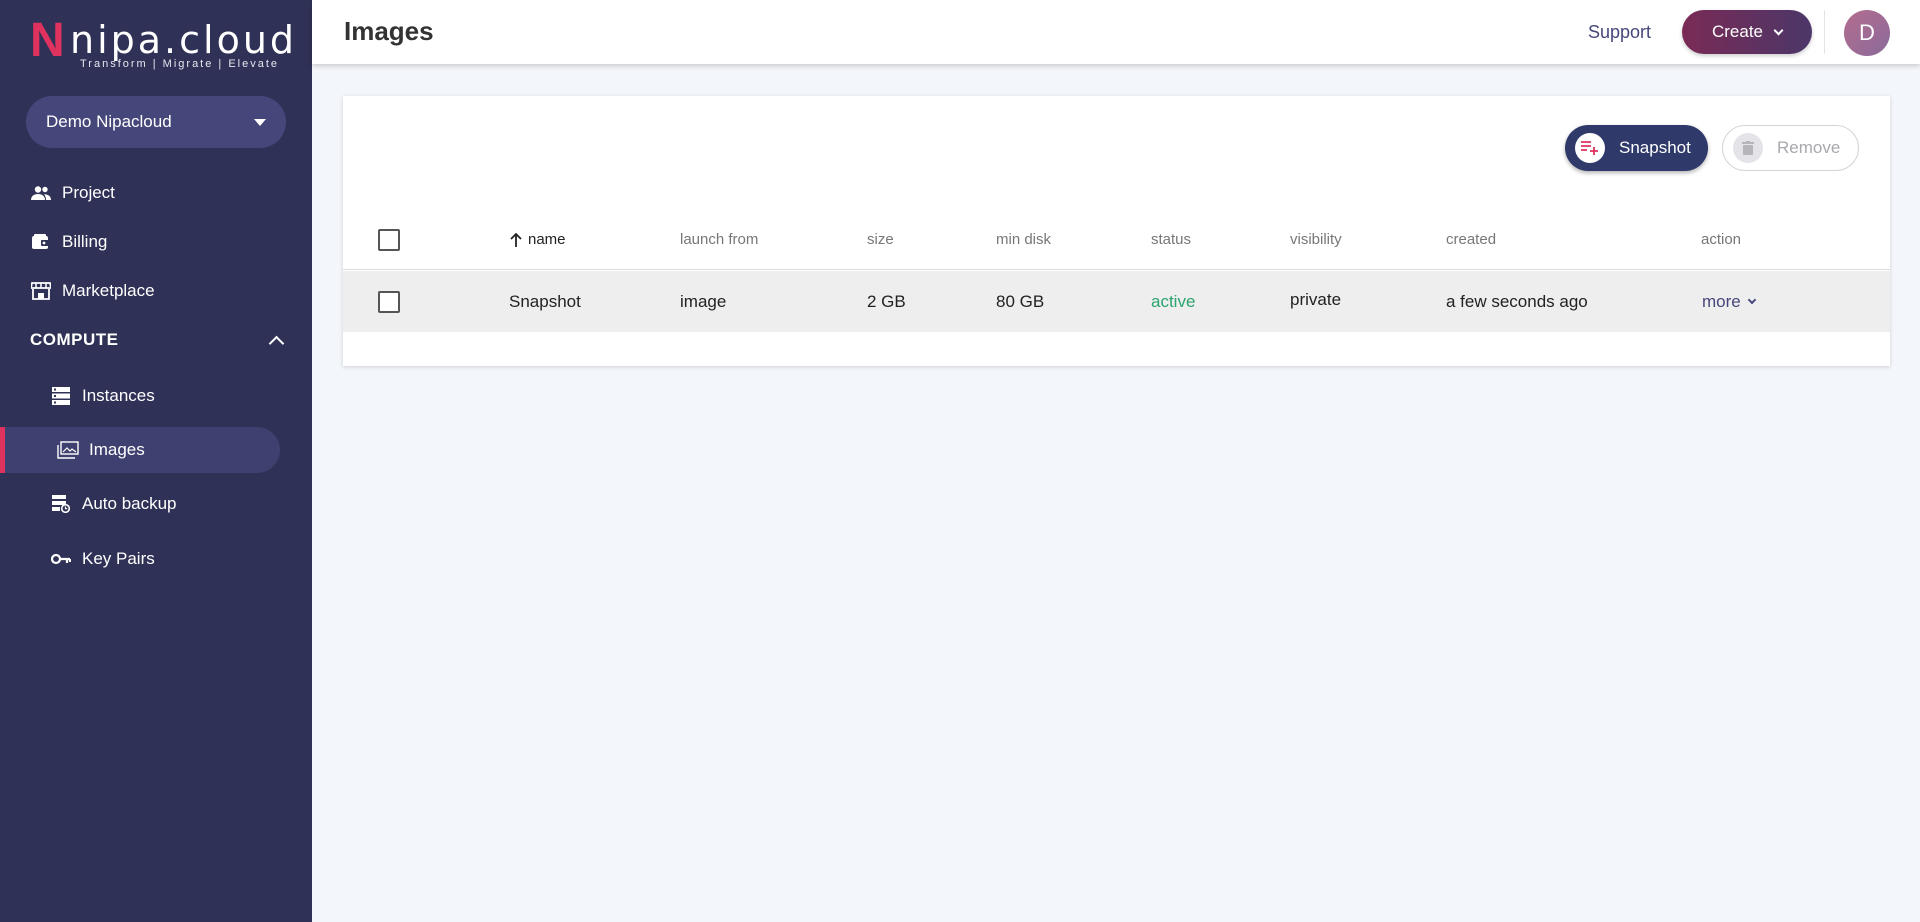  Describe the element at coordinates (1316, 239) in the screenshot. I see `column-header-visibility: visibility` at that location.